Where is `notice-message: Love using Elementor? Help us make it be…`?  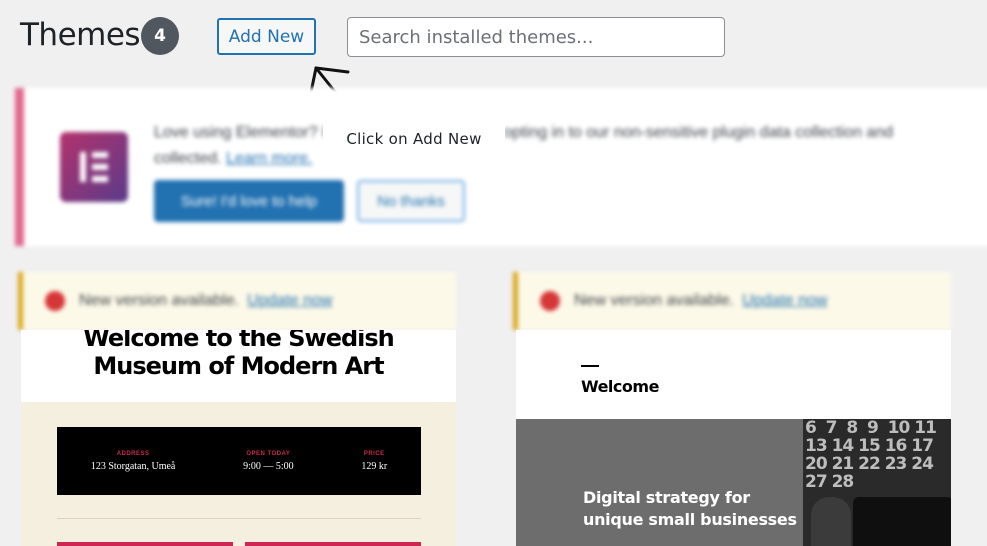 notice-message: Love using Elementor? Help us make it be… is located at coordinates (524, 145).